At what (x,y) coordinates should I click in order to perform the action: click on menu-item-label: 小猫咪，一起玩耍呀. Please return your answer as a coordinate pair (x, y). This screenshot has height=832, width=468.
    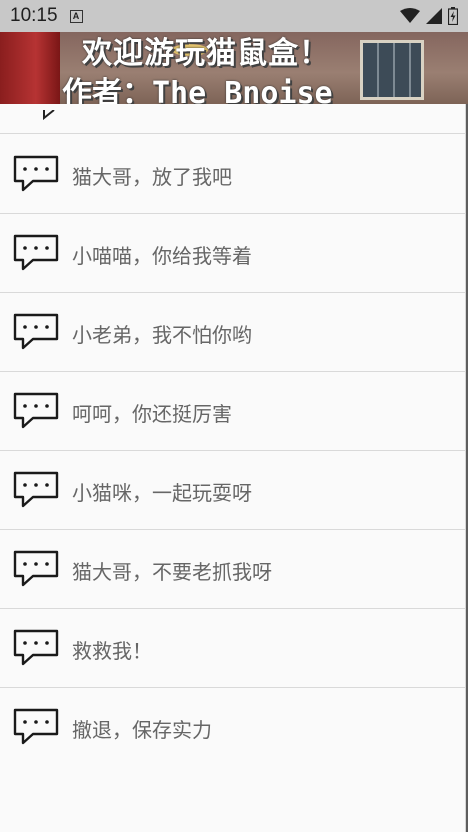
    Looking at the image, I should click on (162, 493).